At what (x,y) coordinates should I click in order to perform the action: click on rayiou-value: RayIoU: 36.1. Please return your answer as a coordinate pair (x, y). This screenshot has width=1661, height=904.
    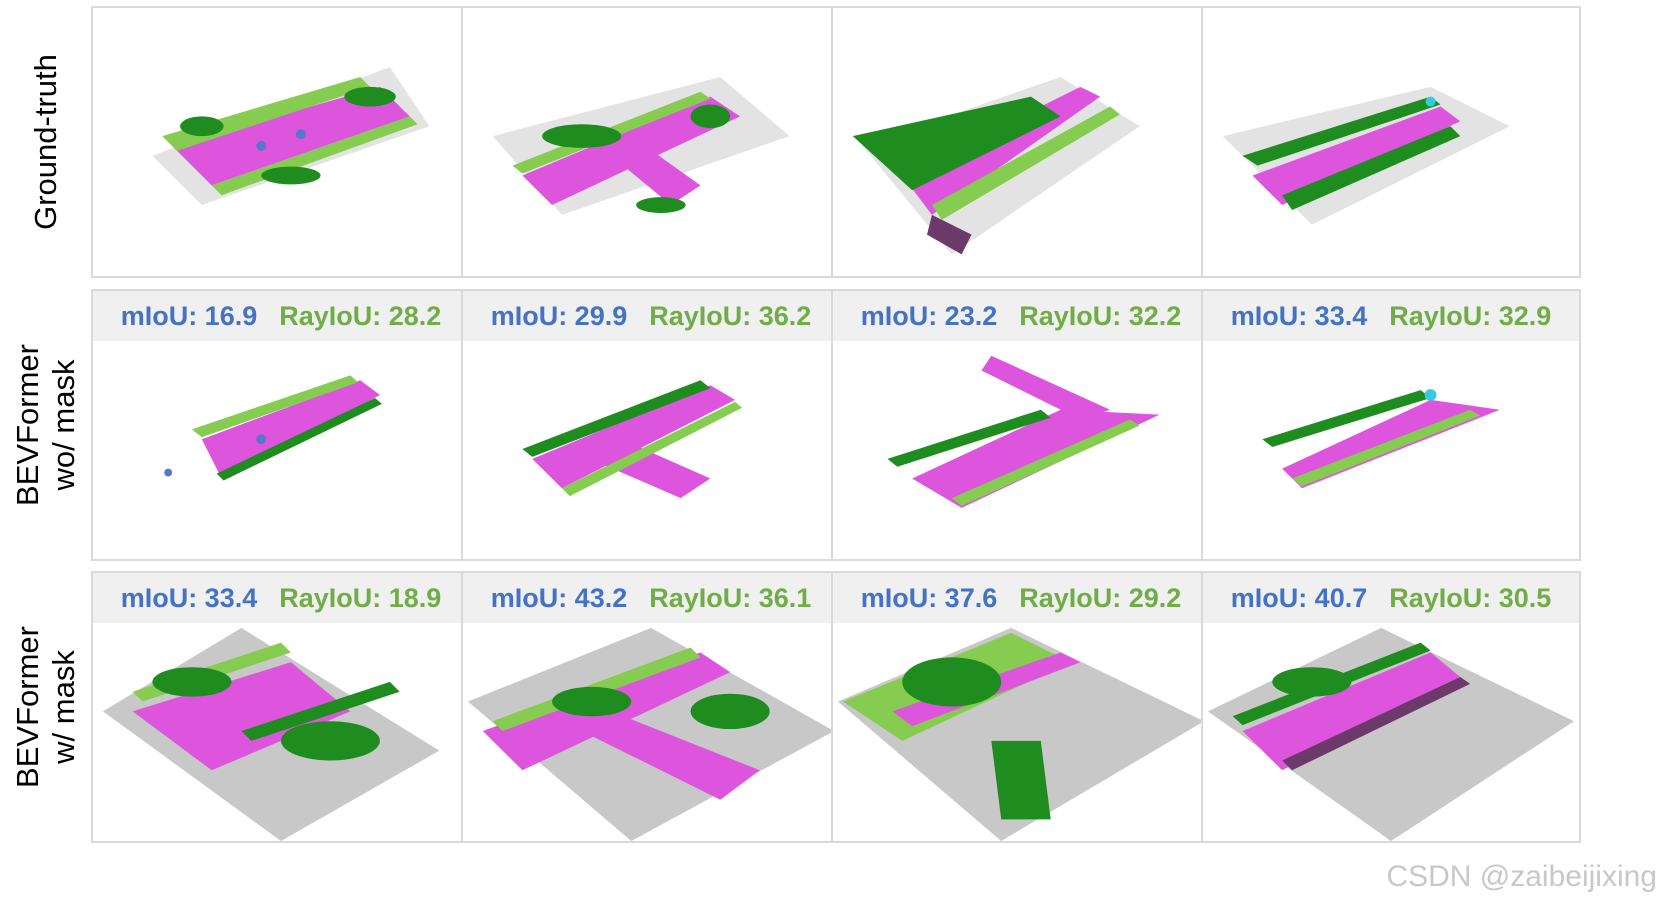
    Looking at the image, I should click on (730, 597).